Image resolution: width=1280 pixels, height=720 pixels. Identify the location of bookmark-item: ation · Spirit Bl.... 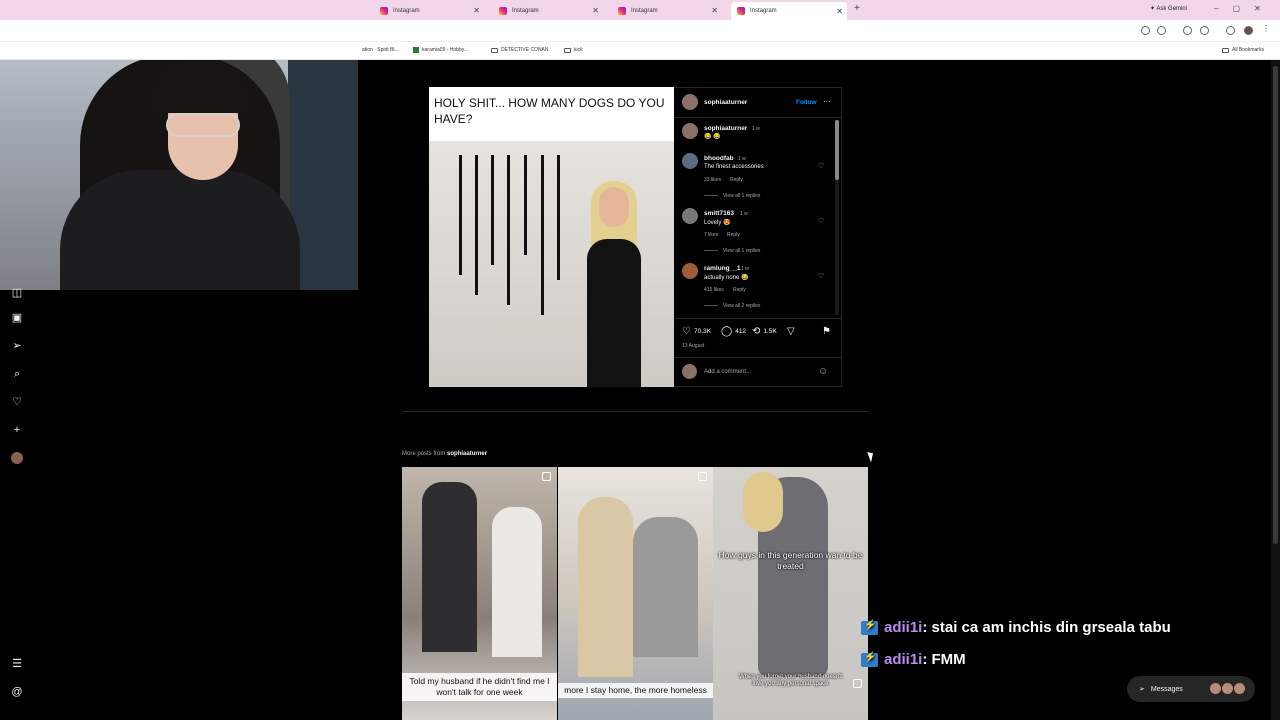
(380, 50).